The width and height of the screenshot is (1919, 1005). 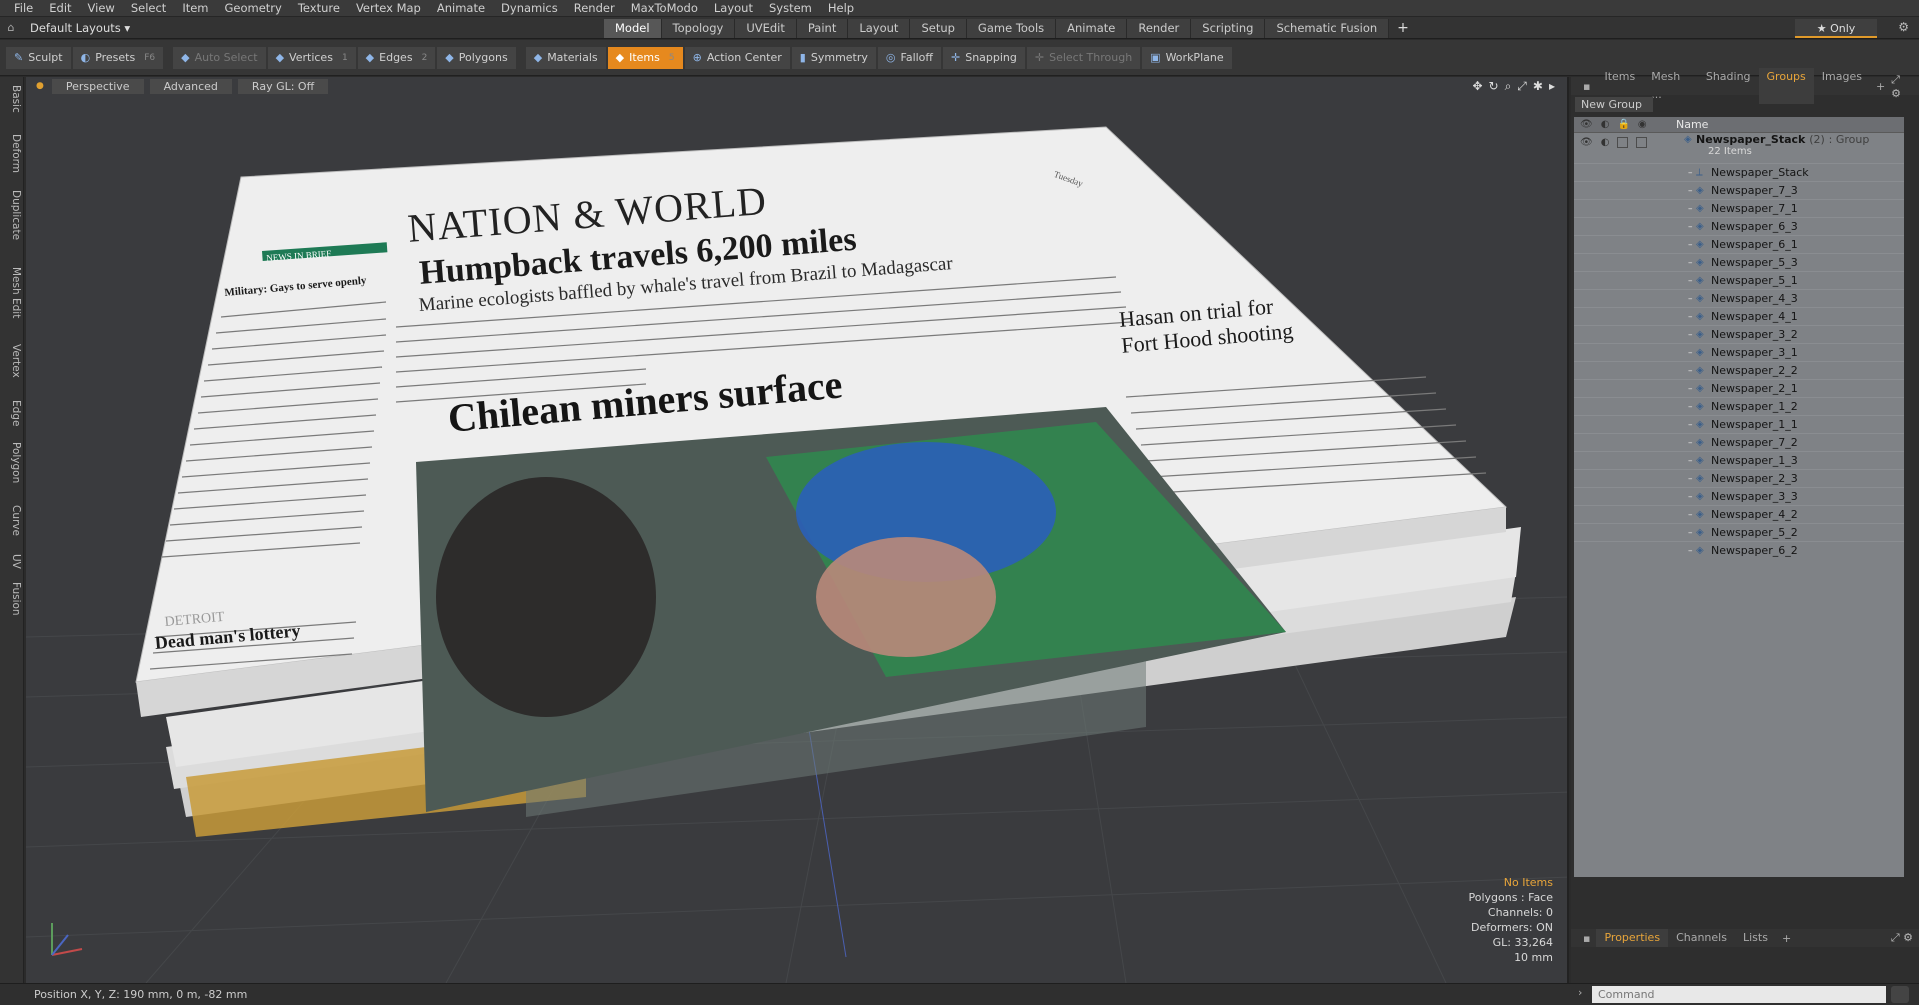 I want to click on tree-item-row: – ◈ Newspaper_2_3, so click(x=1739, y=478).